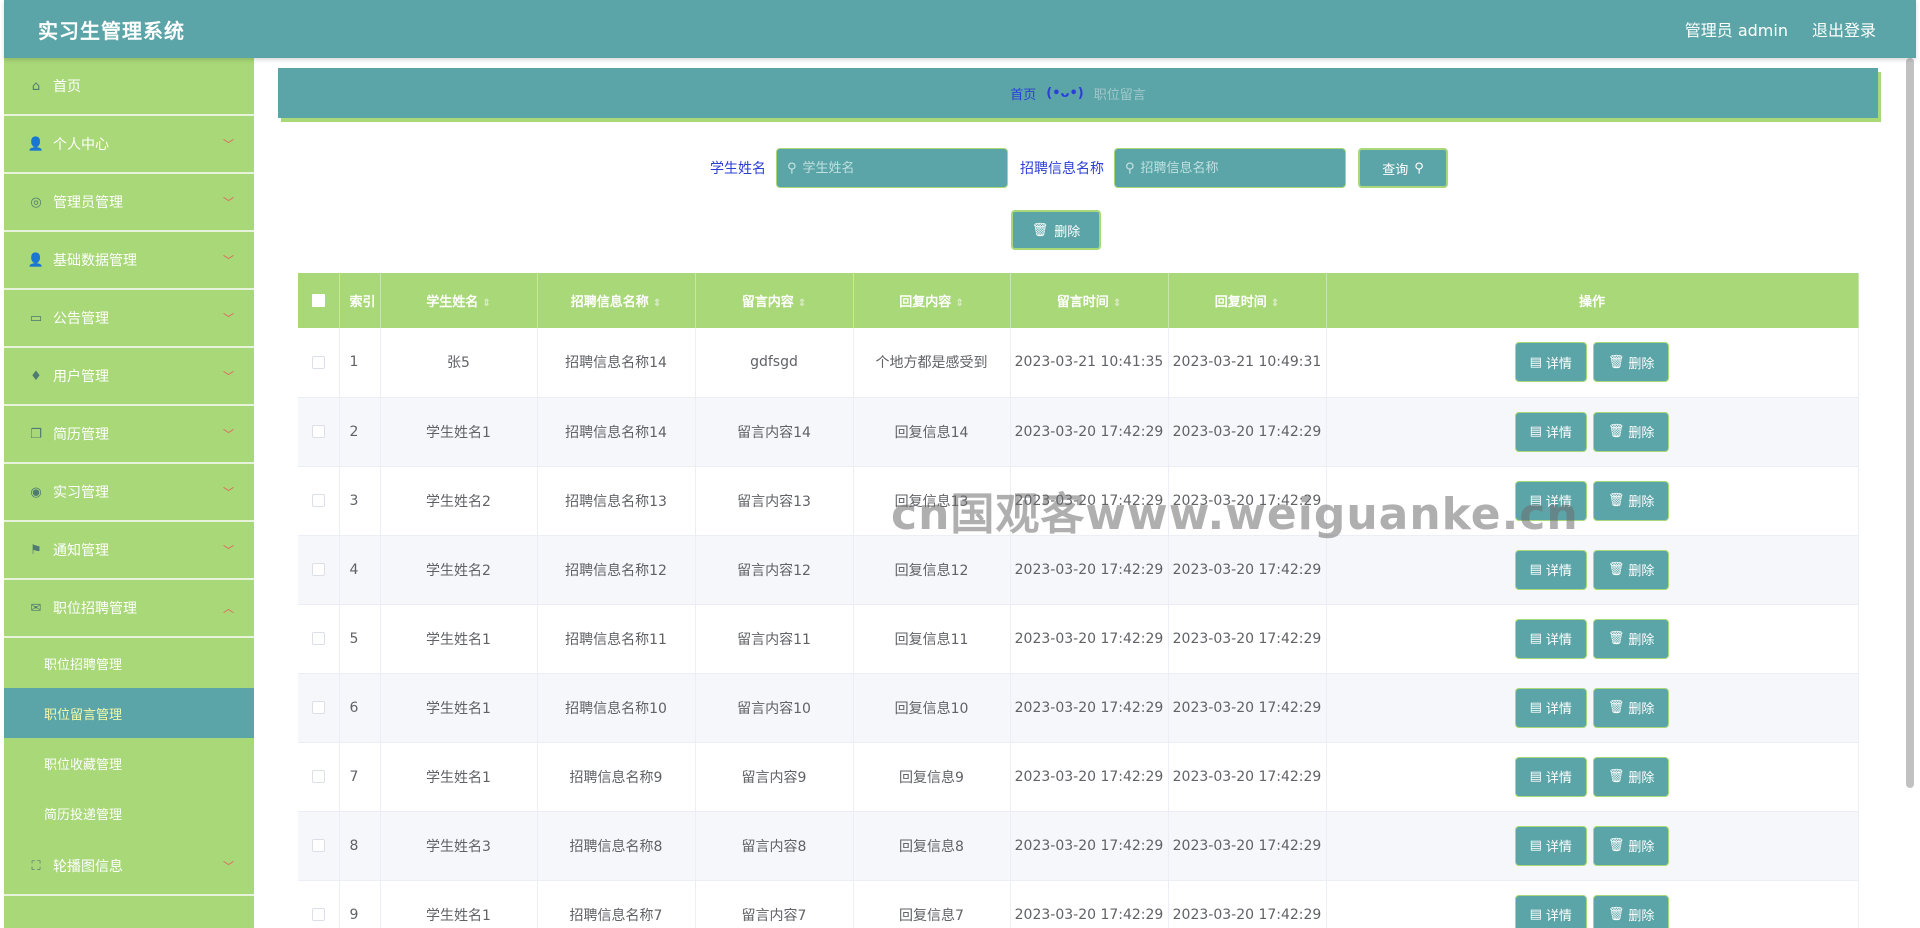 The height and width of the screenshot is (928, 1920). Describe the element at coordinates (129, 261) in the screenshot. I see `sidebar-item-3: 👤 基础数据管理 ﹀` at that location.